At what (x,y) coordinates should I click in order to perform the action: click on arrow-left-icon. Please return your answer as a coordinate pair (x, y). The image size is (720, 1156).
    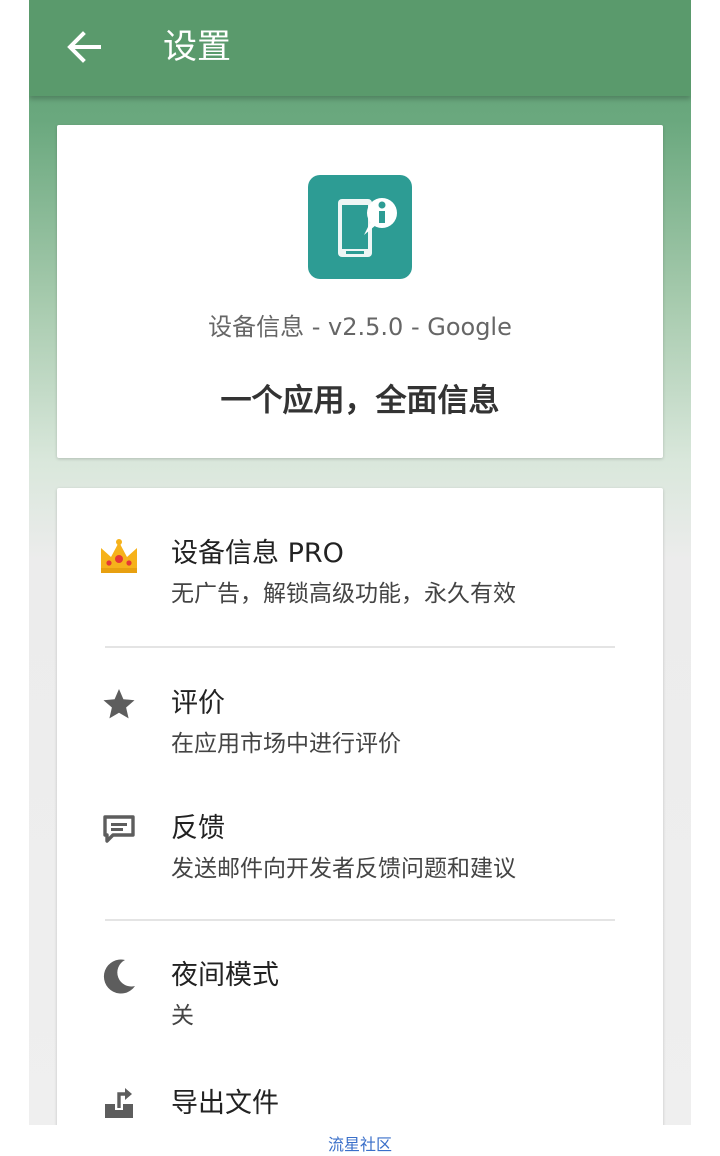
    Looking at the image, I should click on (84, 47).